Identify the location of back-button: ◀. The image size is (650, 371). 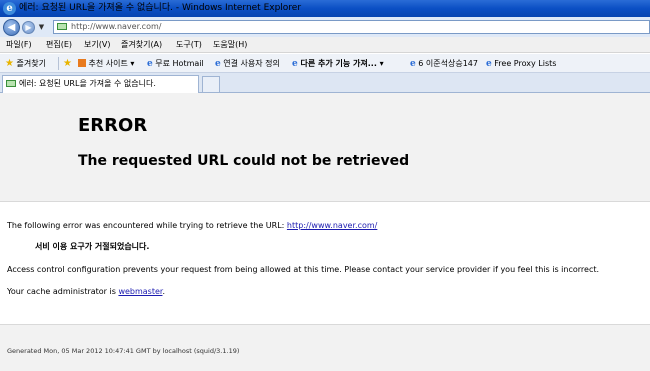
(11, 27).